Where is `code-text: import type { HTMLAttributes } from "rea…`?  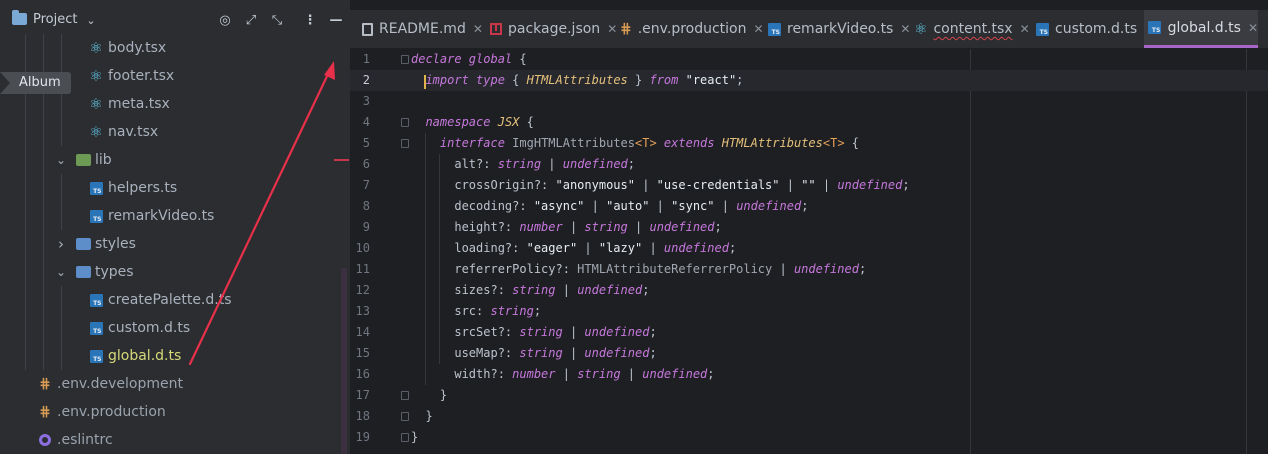 code-text: import type { HTMLAttributes } from "rea… is located at coordinates (577, 80).